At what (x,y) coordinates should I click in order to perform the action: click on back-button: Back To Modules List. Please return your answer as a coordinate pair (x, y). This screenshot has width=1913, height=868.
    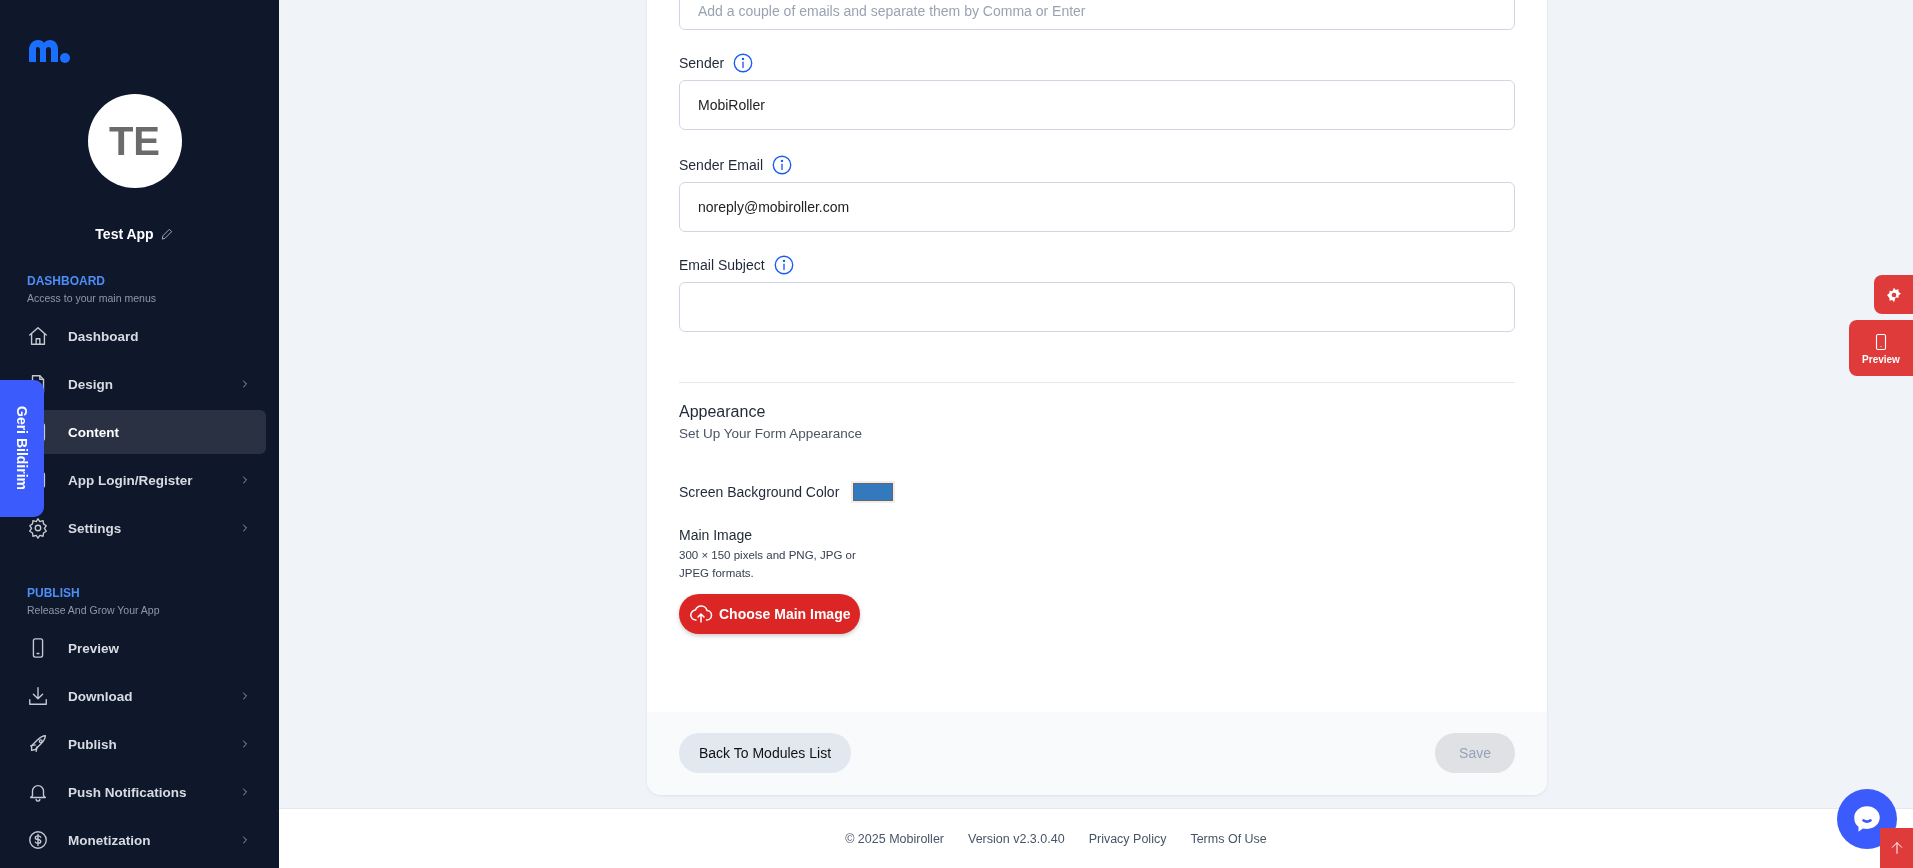
    Looking at the image, I should click on (765, 753).